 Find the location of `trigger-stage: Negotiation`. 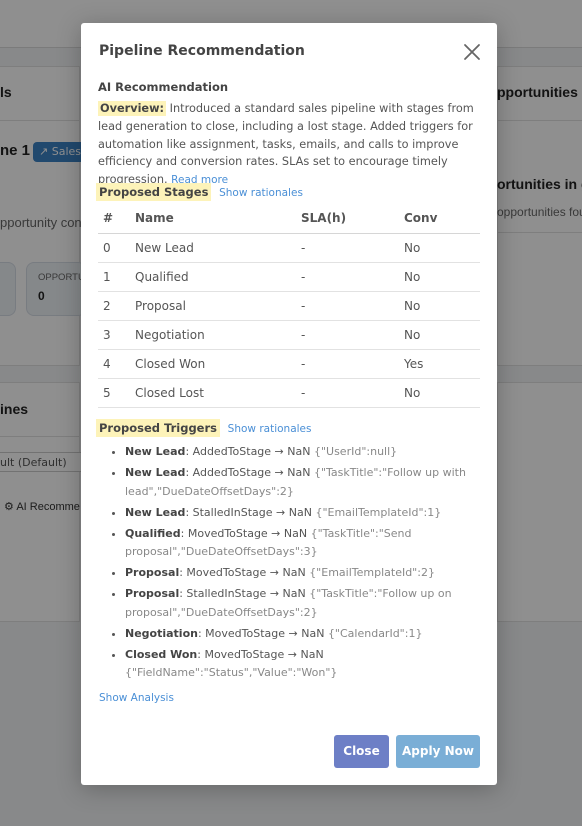

trigger-stage: Negotiation is located at coordinates (161, 633).